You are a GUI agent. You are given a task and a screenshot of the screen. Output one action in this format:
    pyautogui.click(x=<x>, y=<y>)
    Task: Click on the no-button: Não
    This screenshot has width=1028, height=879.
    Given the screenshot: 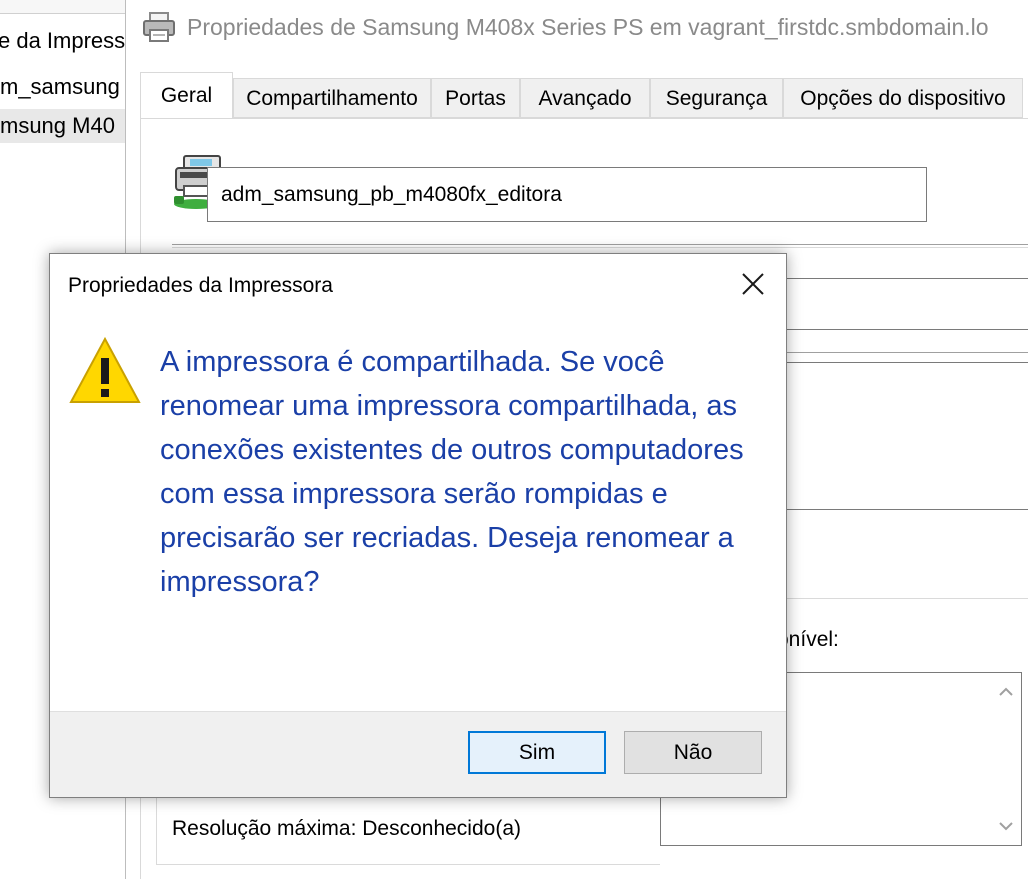 What is the action you would take?
    pyautogui.click(x=693, y=752)
    